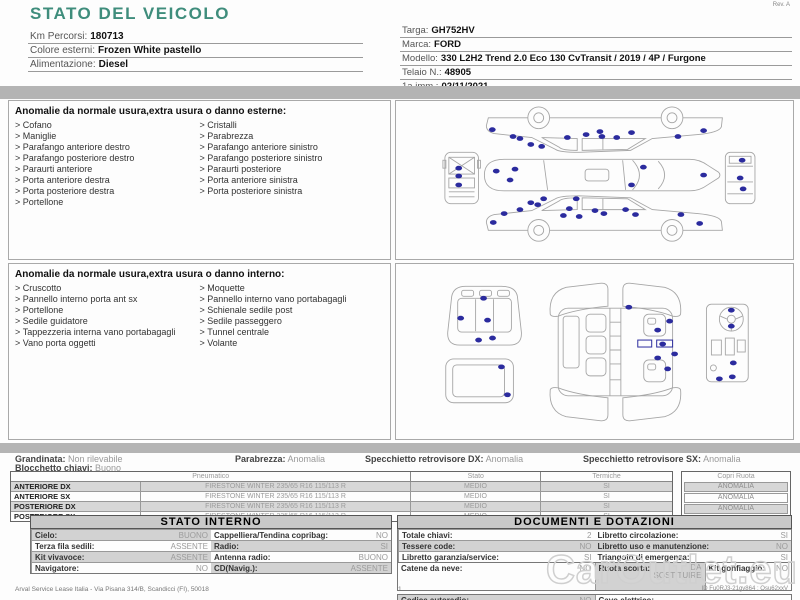 The width and height of the screenshot is (800, 600). Describe the element at coordinates (615, 352) in the screenshot. I see `cabin-top-view-outline` at that location.